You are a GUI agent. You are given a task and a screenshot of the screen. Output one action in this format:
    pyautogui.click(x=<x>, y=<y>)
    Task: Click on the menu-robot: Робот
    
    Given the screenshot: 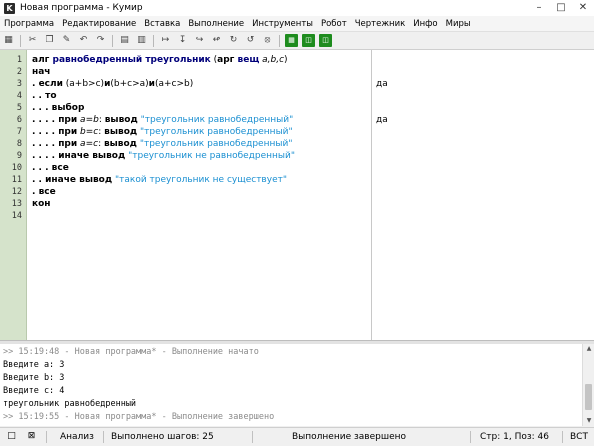 What is the action you would take?
    pyautogui.click(x=334, y=24)
    